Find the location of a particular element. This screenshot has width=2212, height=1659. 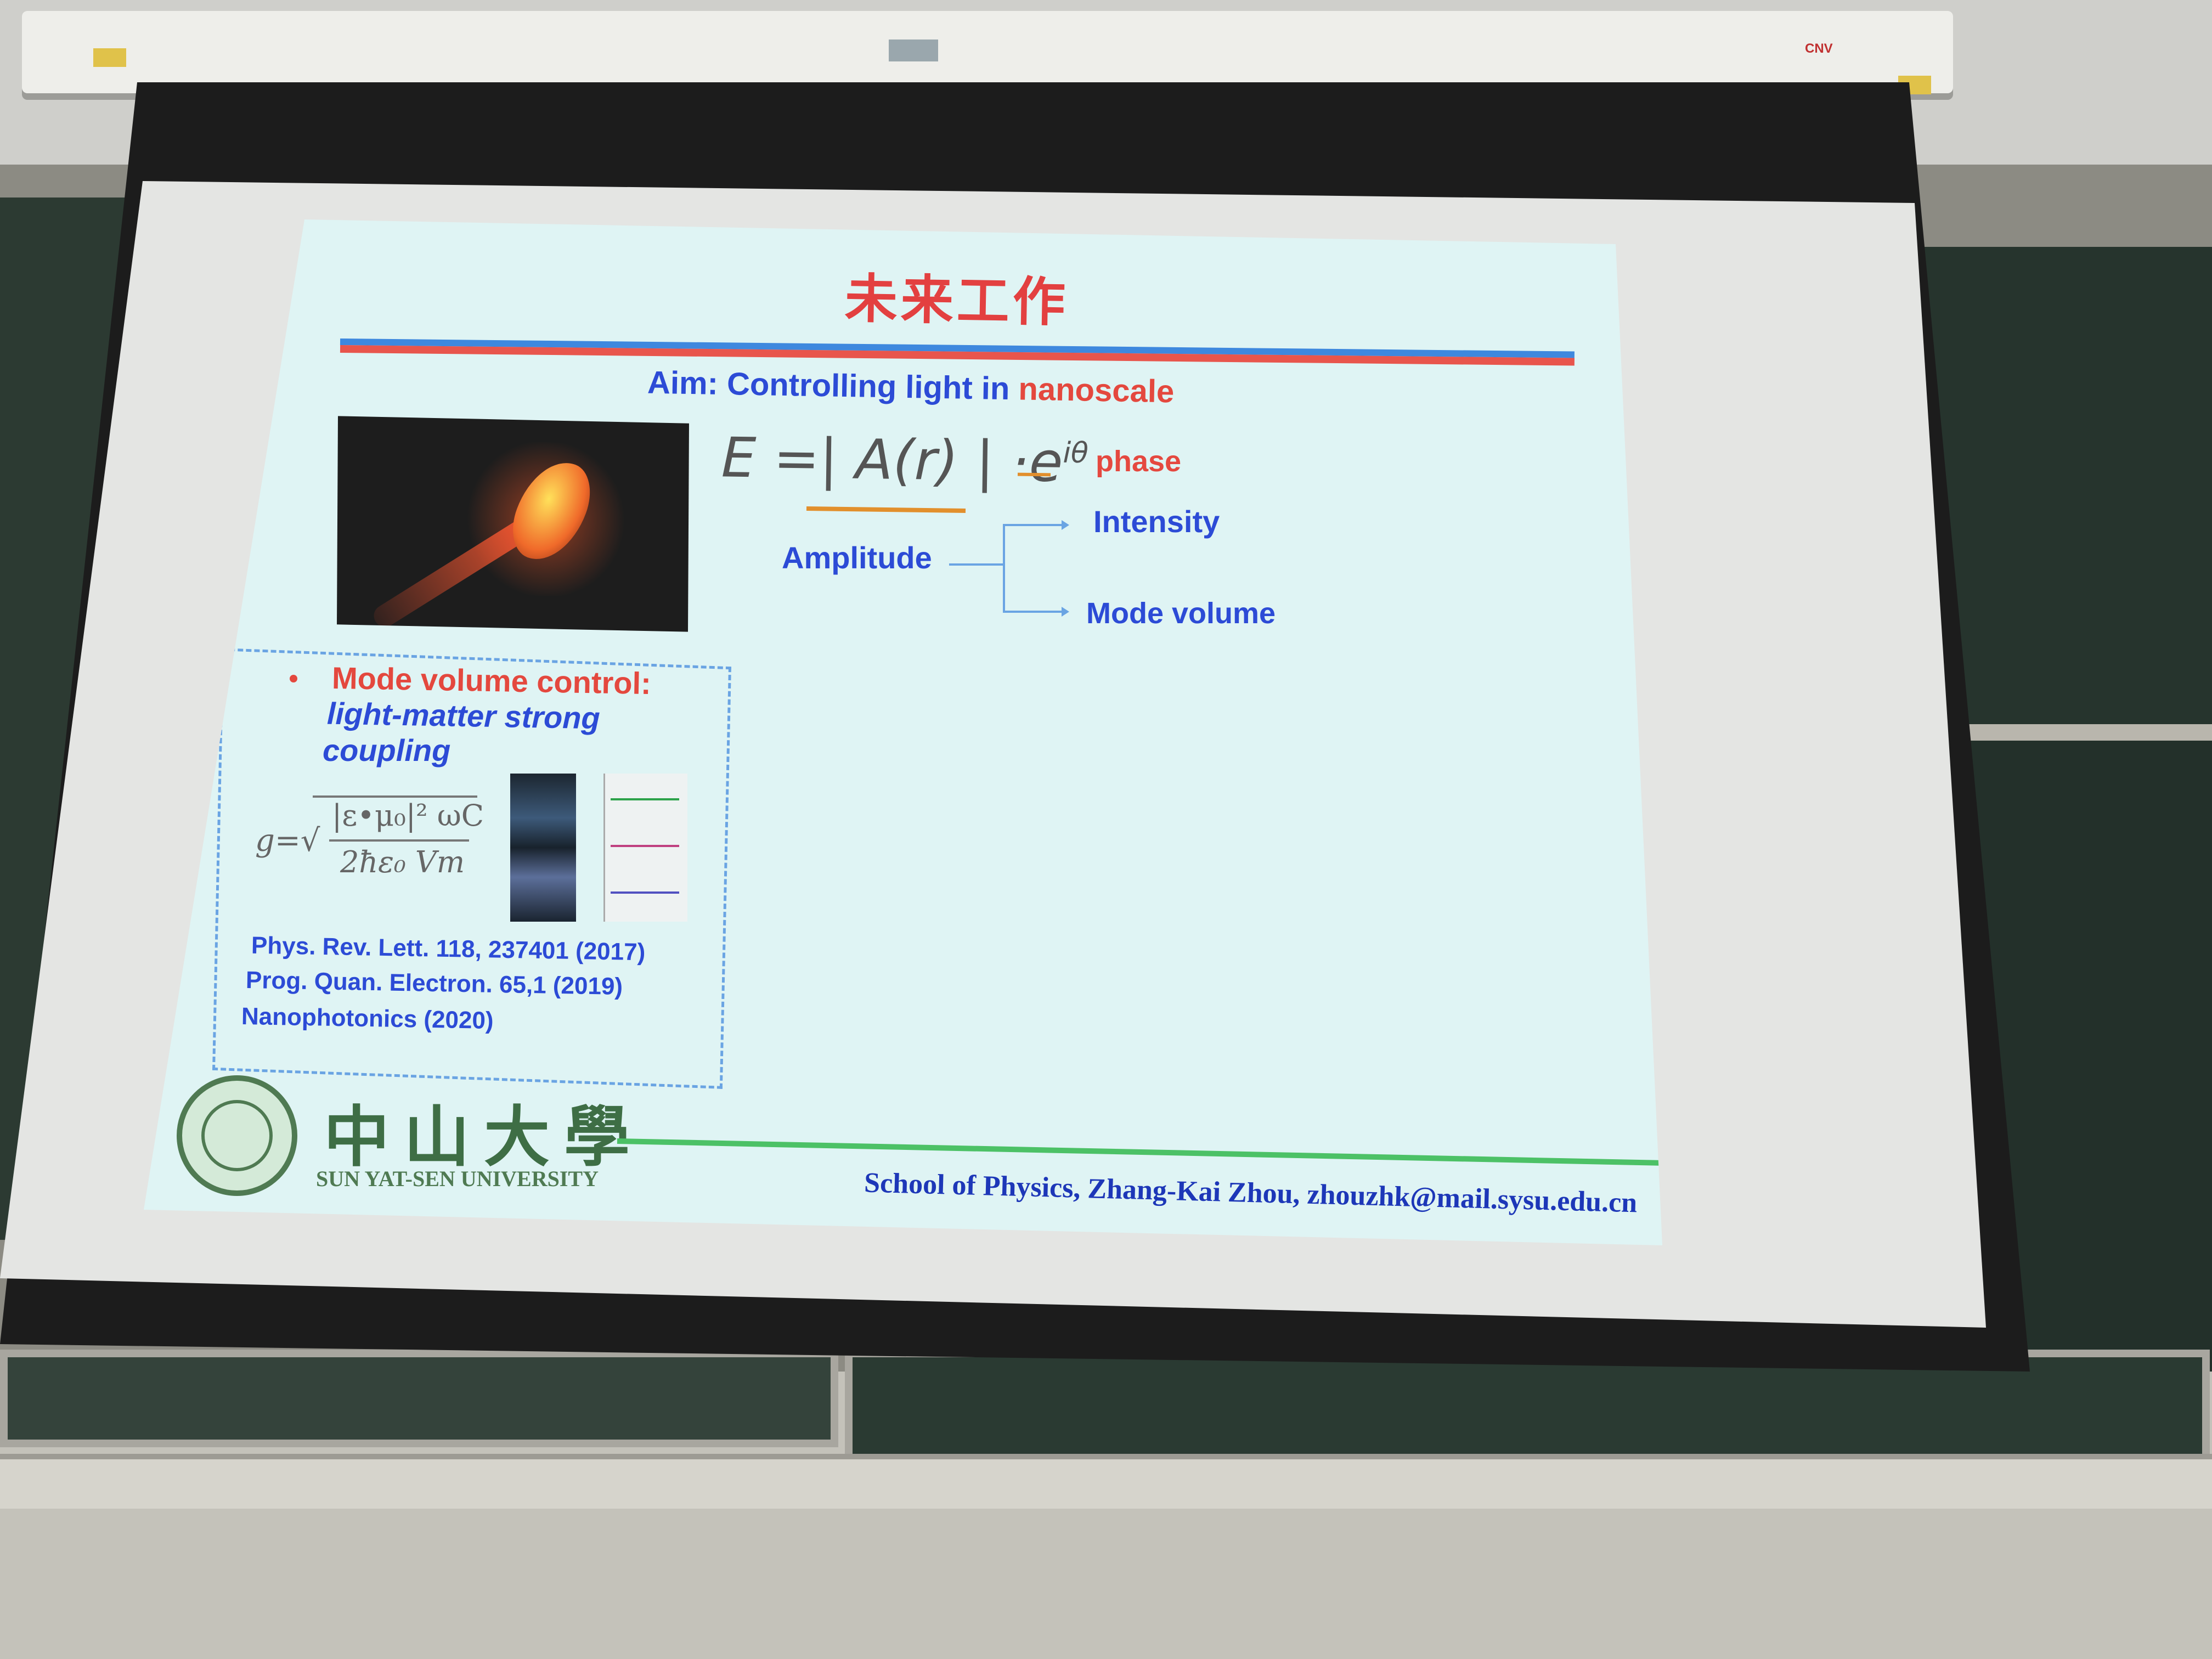

field-equation: E =| A(r) | ·eiθ is located at coordinates (904, 460).